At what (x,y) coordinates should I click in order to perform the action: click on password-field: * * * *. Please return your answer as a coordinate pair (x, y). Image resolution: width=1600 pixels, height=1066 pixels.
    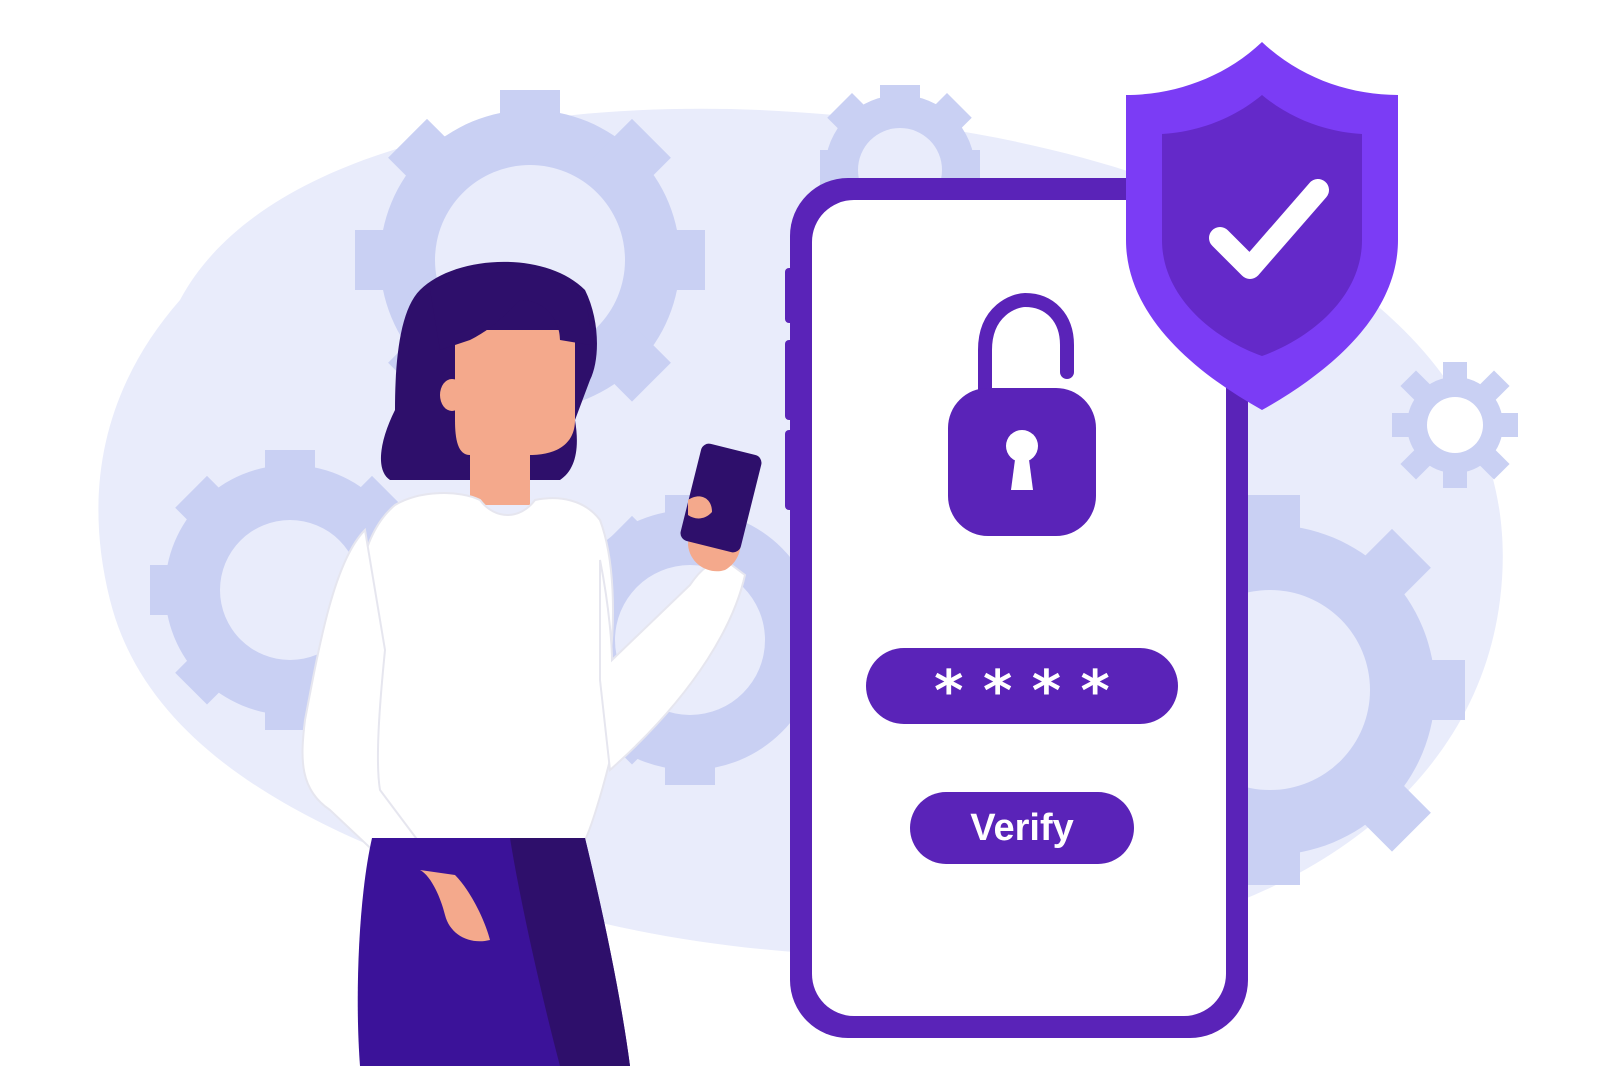
    Looking at the image, I should click on (1022, 686).